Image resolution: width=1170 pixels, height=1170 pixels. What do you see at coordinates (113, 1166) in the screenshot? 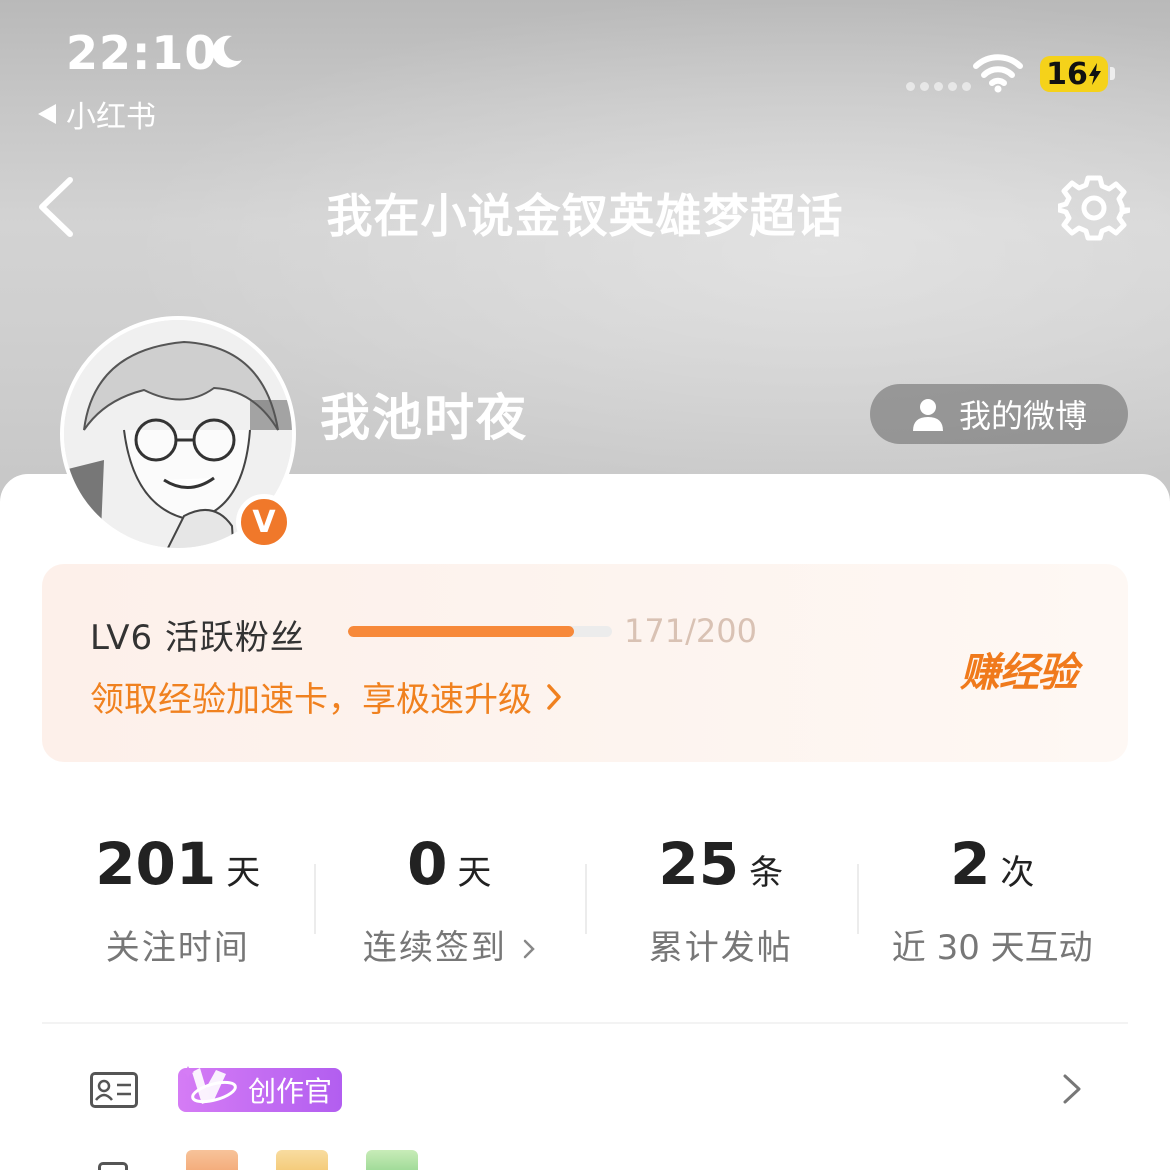
I see `list-icon` at bounding box center [113, 1166].